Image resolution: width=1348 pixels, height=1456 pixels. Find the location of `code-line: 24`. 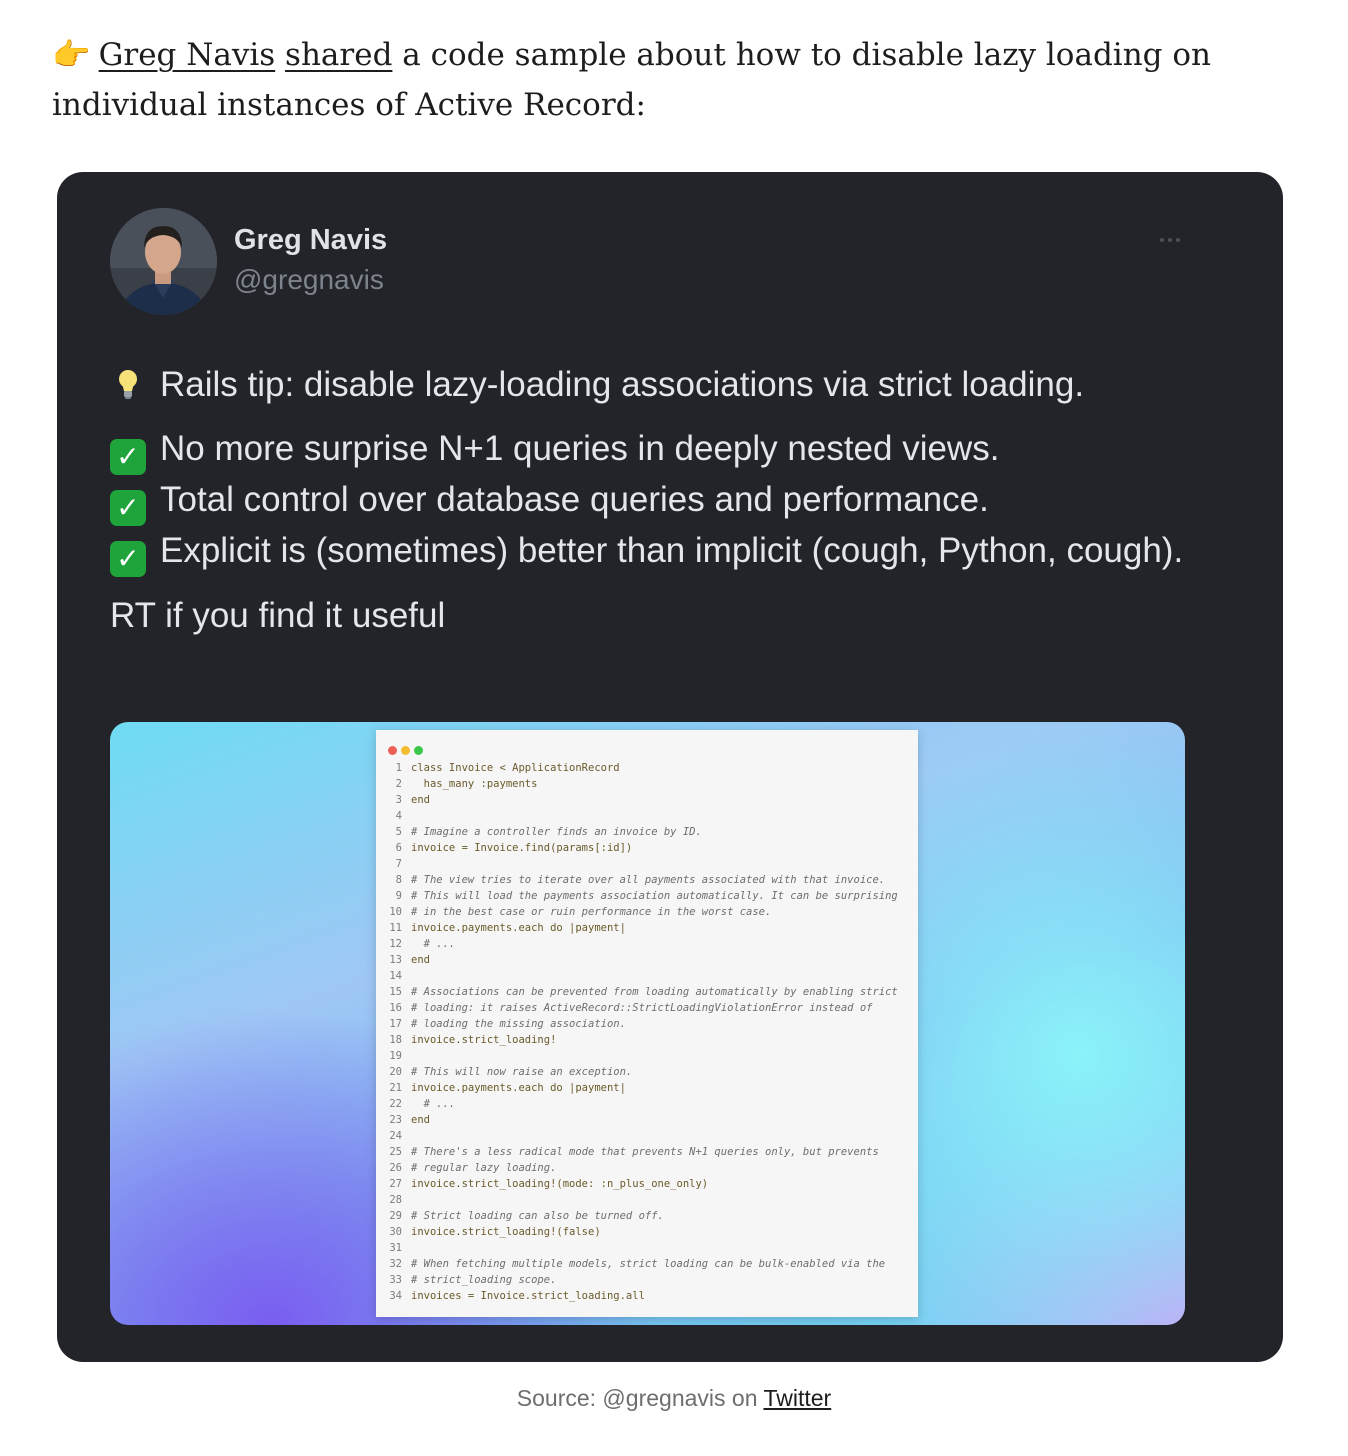

code-line: 24 is located at coordinates (650, 1136).